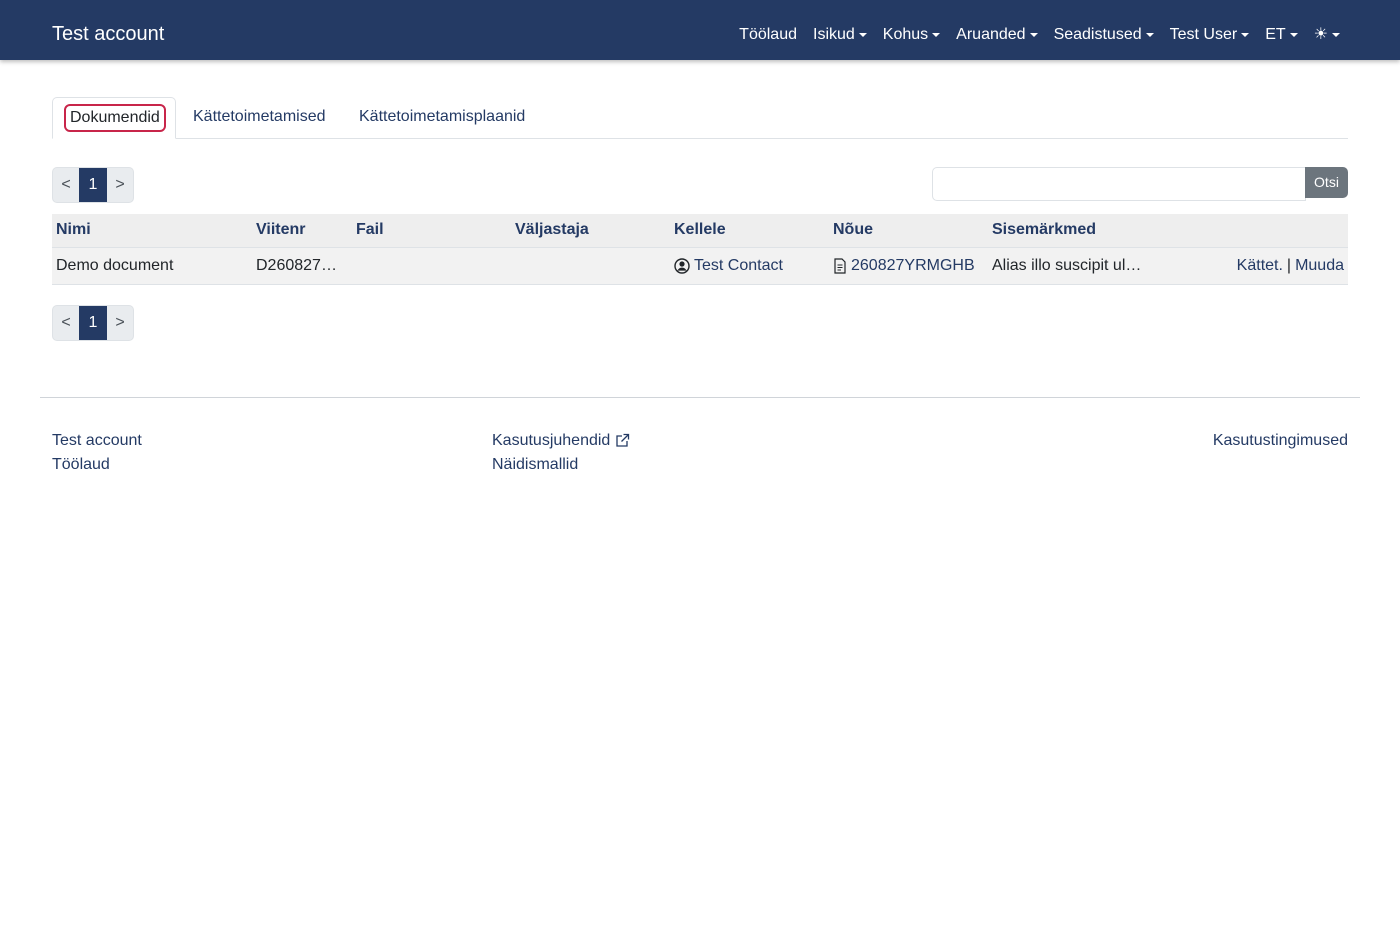  I want to click on nav-item-aruanded: Aruanded, so click(997, 35).